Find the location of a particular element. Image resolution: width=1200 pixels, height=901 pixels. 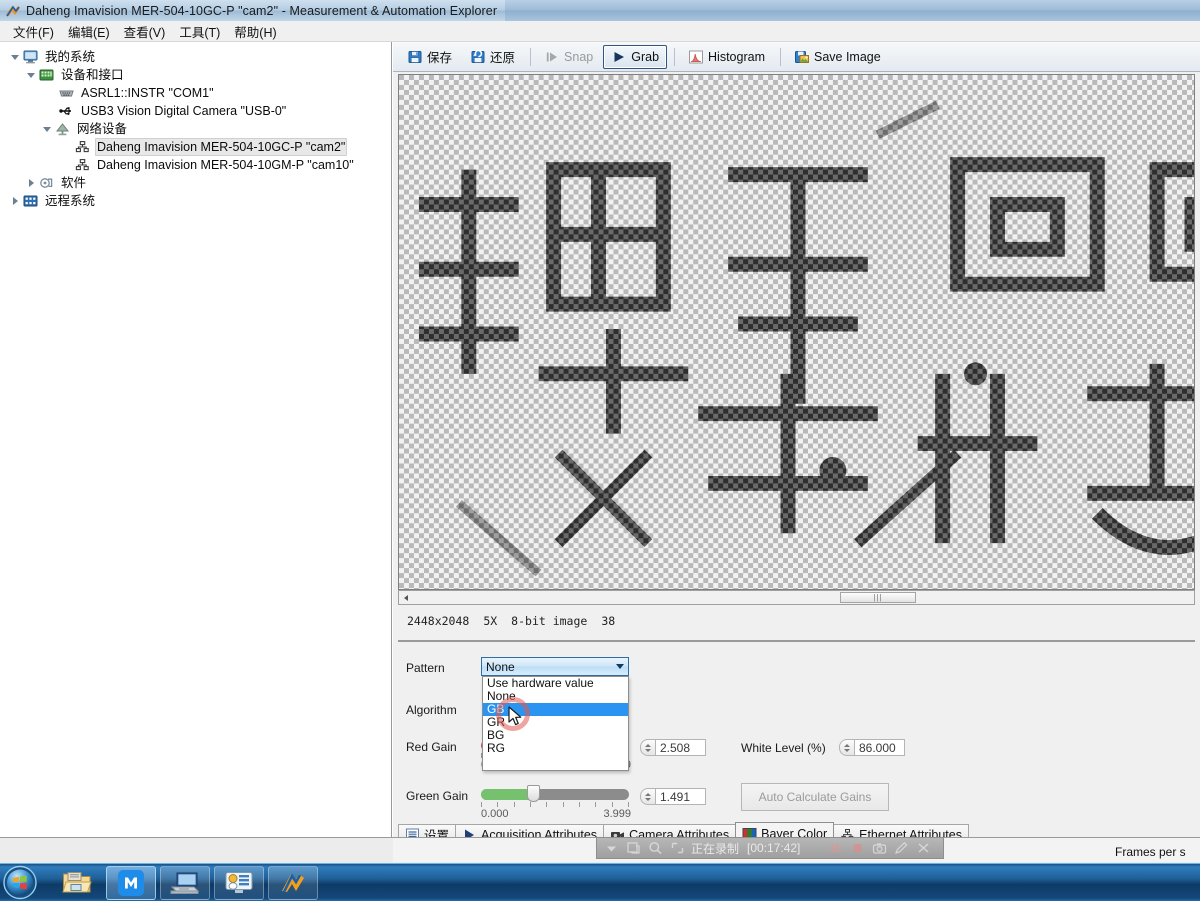

tree-label: Daheng Imavision MER-504-10GM-P "cam10" is located at coordinates (225, 165).